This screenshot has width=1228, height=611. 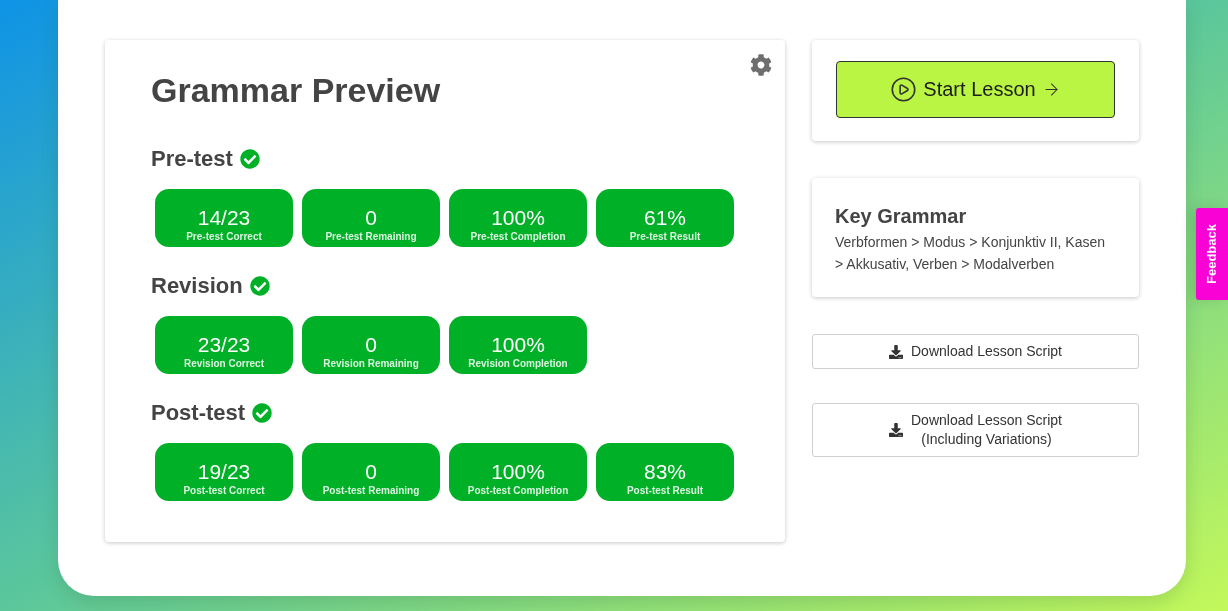 I want to click on start-lesson-button: Start Lesson, so click(x=975, y=89).